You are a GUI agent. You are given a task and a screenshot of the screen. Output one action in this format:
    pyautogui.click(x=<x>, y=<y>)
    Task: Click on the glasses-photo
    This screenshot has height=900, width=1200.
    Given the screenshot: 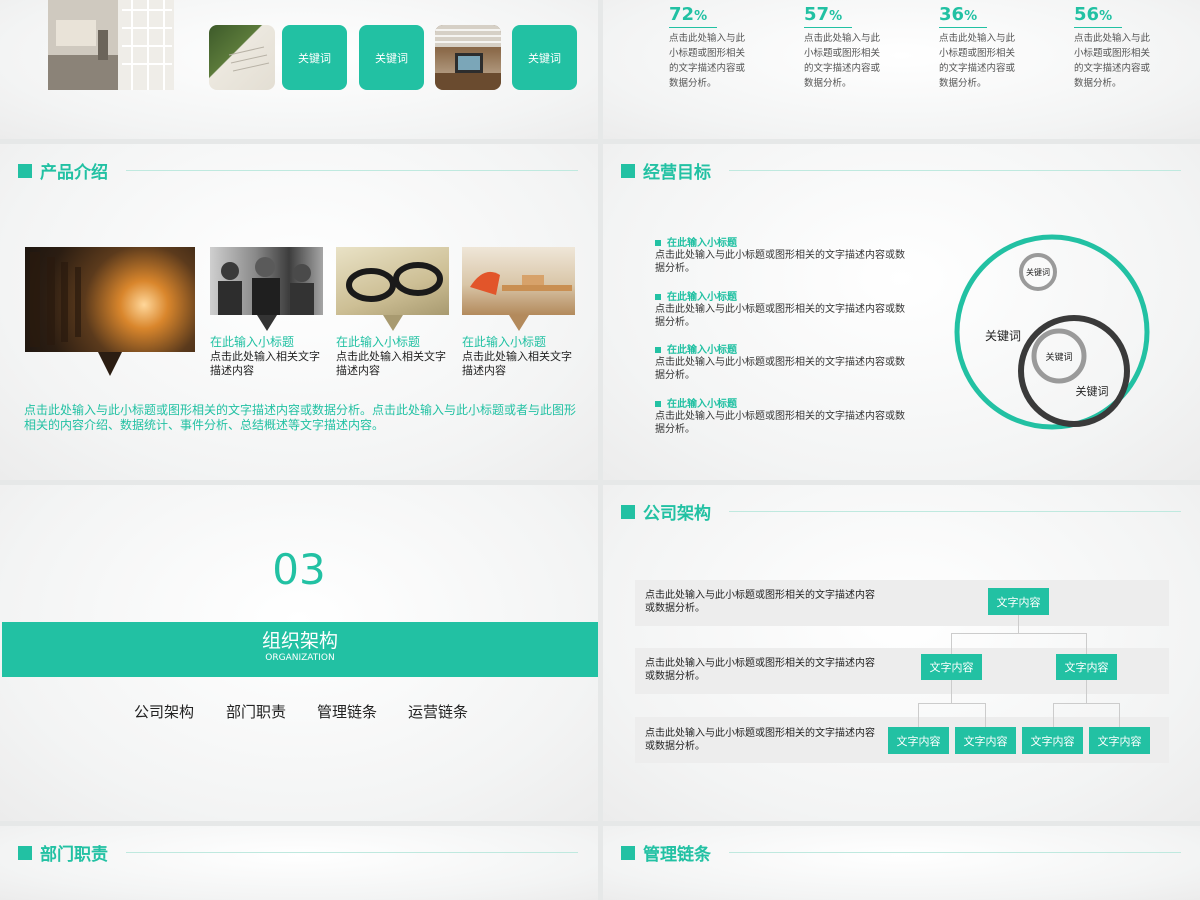 What is the action you would take?
    pyautogui.click(x=392, y=281)
    